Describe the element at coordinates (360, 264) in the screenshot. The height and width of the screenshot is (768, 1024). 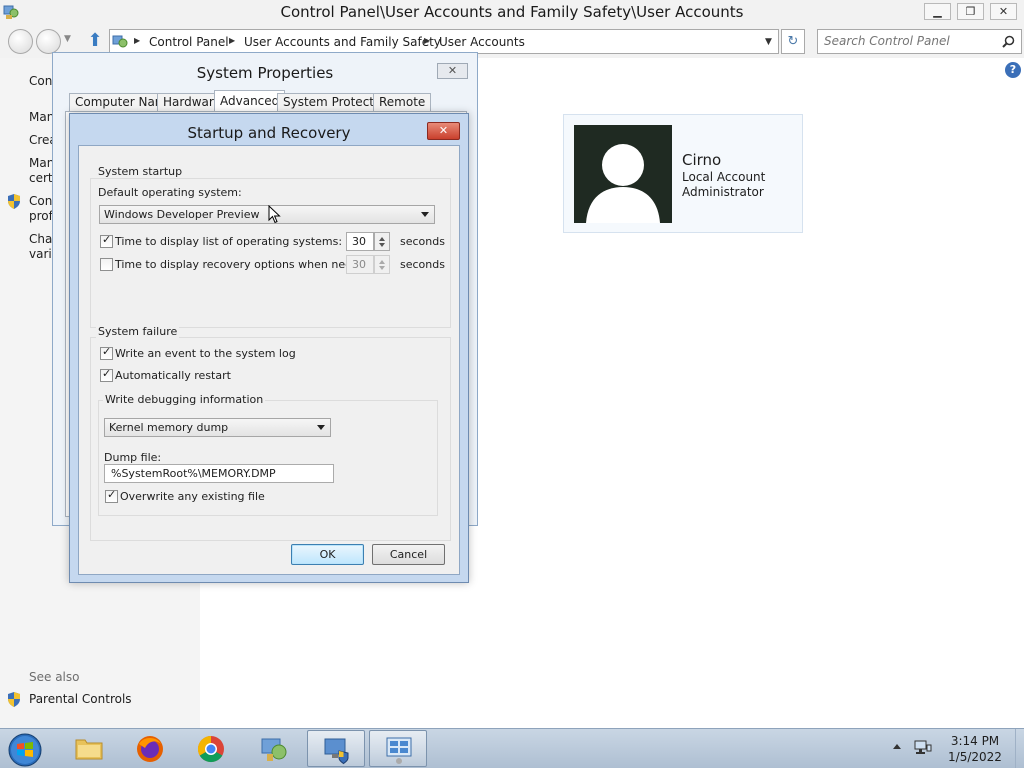
I see `display-recovery-seconds-input: 30` at that location.